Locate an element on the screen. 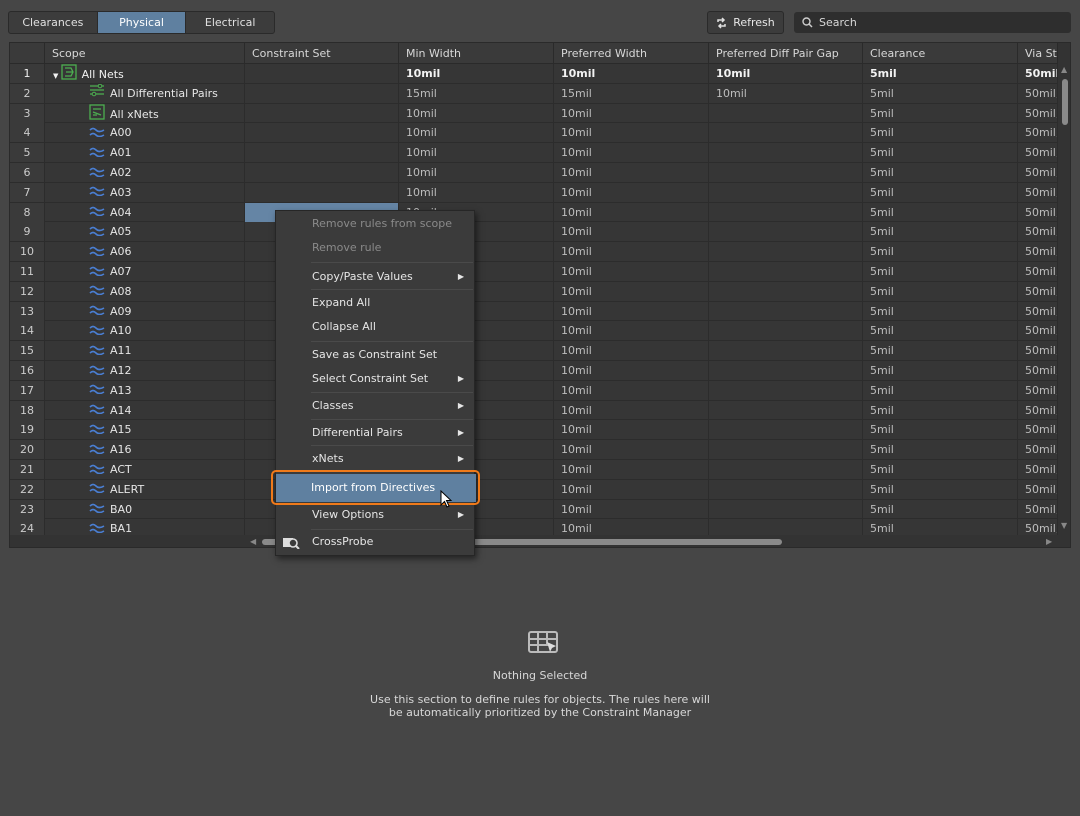 This screenshot has width=1080, height=816. tab-electrical: Electrical is located at coordinates (230, 22).